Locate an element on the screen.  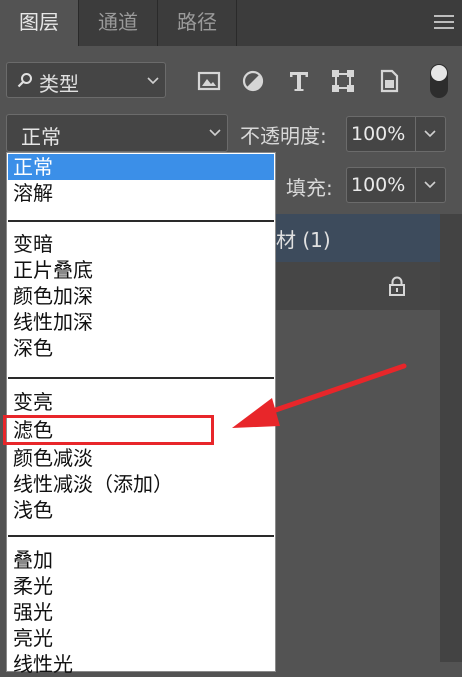
filter-toggle is located at coordinates (439, 81).